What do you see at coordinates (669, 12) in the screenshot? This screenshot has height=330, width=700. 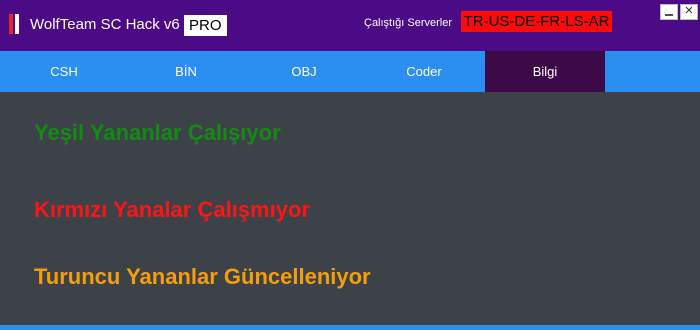 I see `minimize-button` at bounding box center [669, 12].